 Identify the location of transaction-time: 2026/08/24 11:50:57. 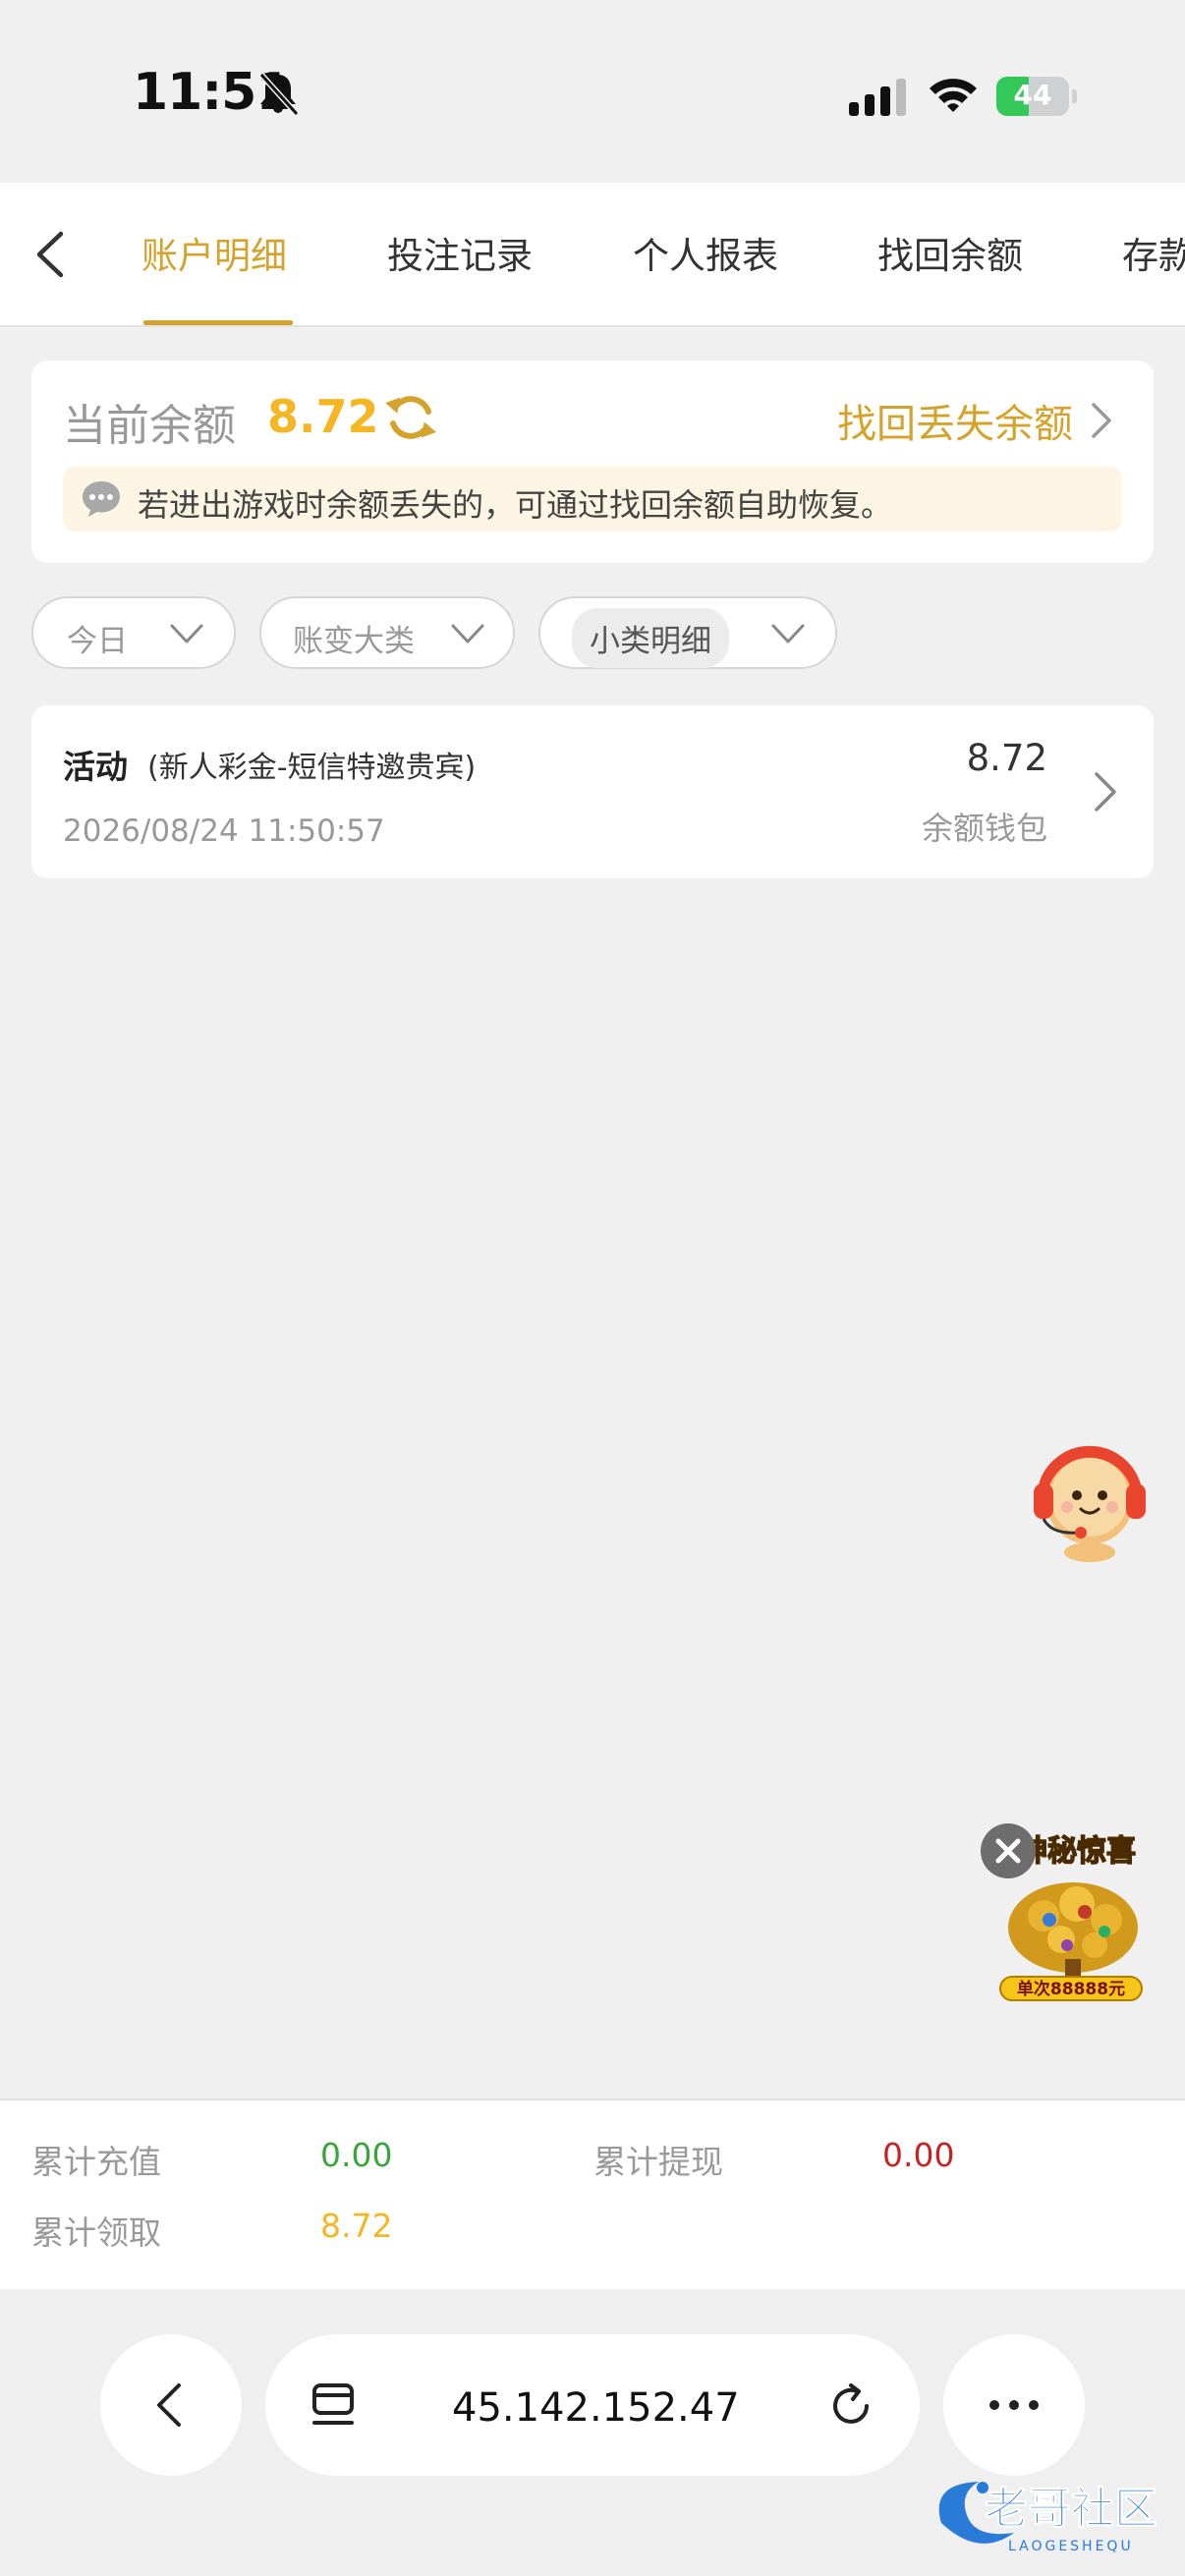
(224, 831).